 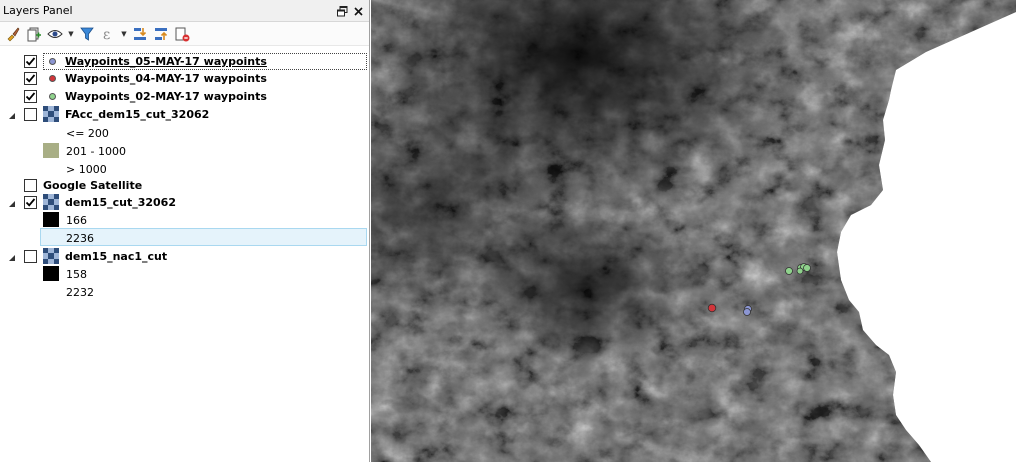 I want to click on panel-titlebar: Layers Panel, so click(x=184, y=11).